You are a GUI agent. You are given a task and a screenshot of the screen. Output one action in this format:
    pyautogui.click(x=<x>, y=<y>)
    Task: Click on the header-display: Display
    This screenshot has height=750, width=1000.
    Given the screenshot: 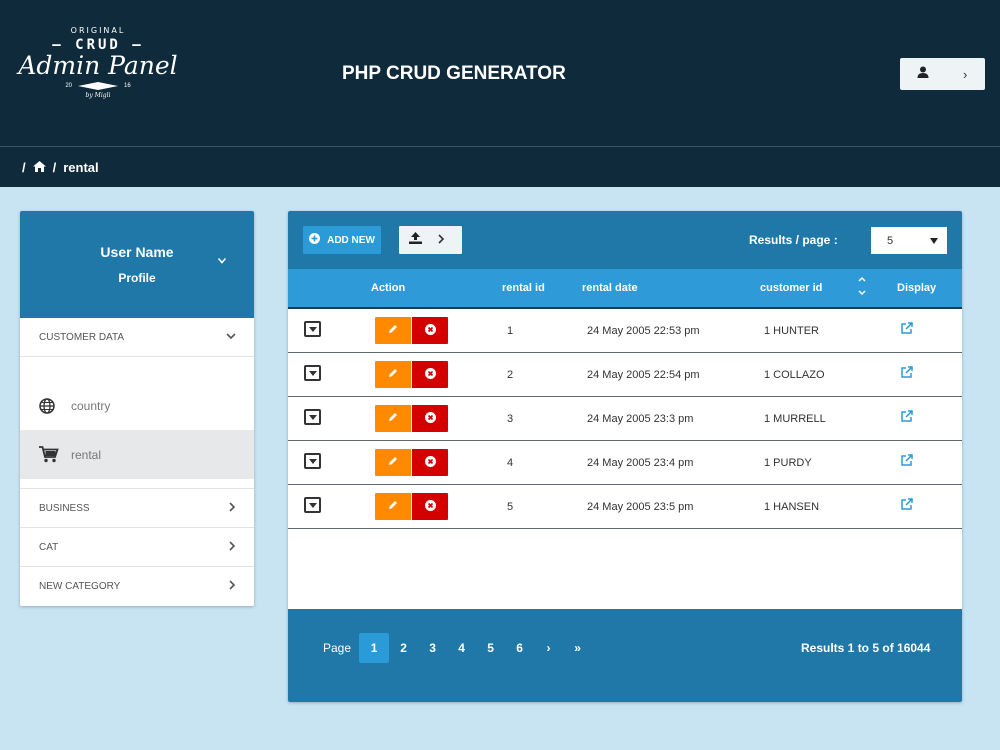 What is the action you would take?
    pyautogui.click(x=917, y=288)
    